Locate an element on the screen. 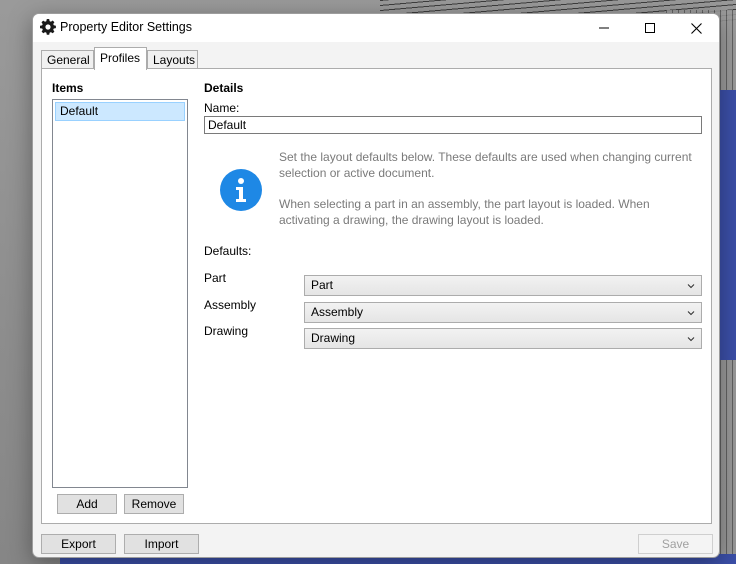  items-list: Default is located at coordinates (120, 293).